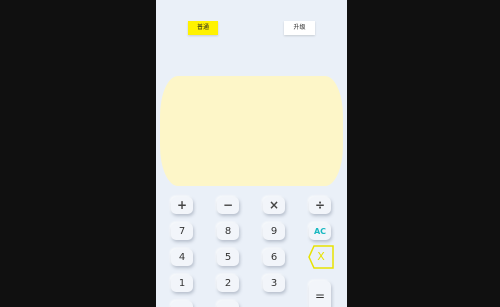 The height and width of the screenshot is (307, 500). What do you see at coordinates (203, 28) in the screenshot?
I see `tab-normal: 普通` at bounding box center [203, 28].